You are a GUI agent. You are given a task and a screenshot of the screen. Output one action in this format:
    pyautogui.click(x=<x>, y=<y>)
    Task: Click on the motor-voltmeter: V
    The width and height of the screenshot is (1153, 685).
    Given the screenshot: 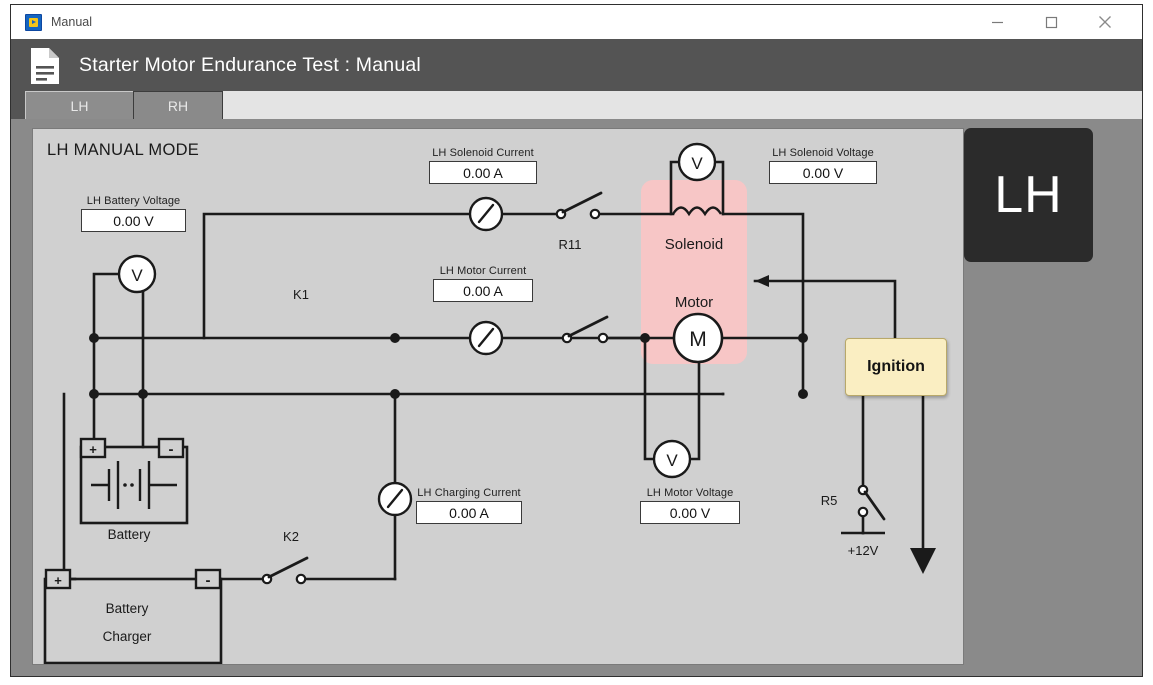 What is the action you would take?
    pyautogui.click(x=672, y=459)
    